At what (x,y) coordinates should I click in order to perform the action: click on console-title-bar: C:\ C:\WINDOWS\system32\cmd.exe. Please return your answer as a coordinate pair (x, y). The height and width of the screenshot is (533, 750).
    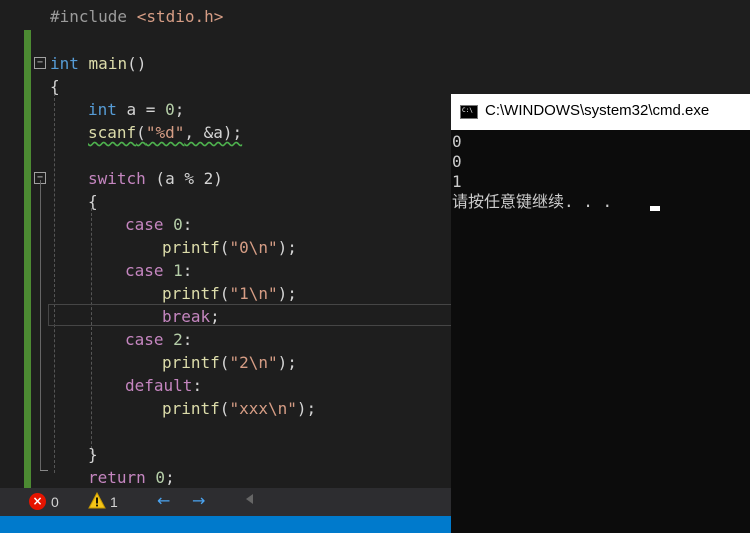
    Looking at the image, I should click on (600, 112).